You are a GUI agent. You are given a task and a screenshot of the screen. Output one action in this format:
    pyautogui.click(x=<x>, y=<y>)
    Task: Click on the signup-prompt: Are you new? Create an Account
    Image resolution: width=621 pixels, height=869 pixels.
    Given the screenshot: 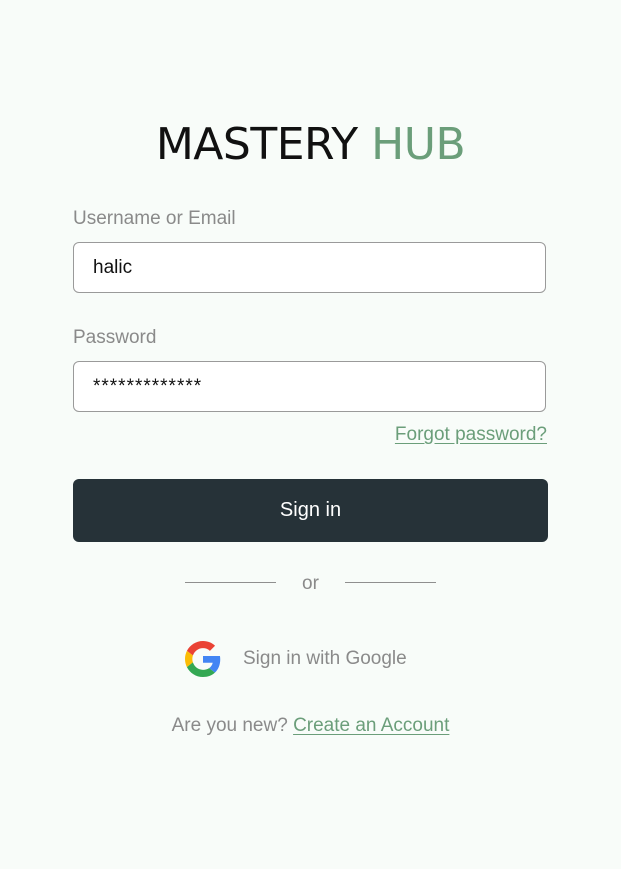 What is the action you would take?
    pyautogui.click(x=310, y=726)
    